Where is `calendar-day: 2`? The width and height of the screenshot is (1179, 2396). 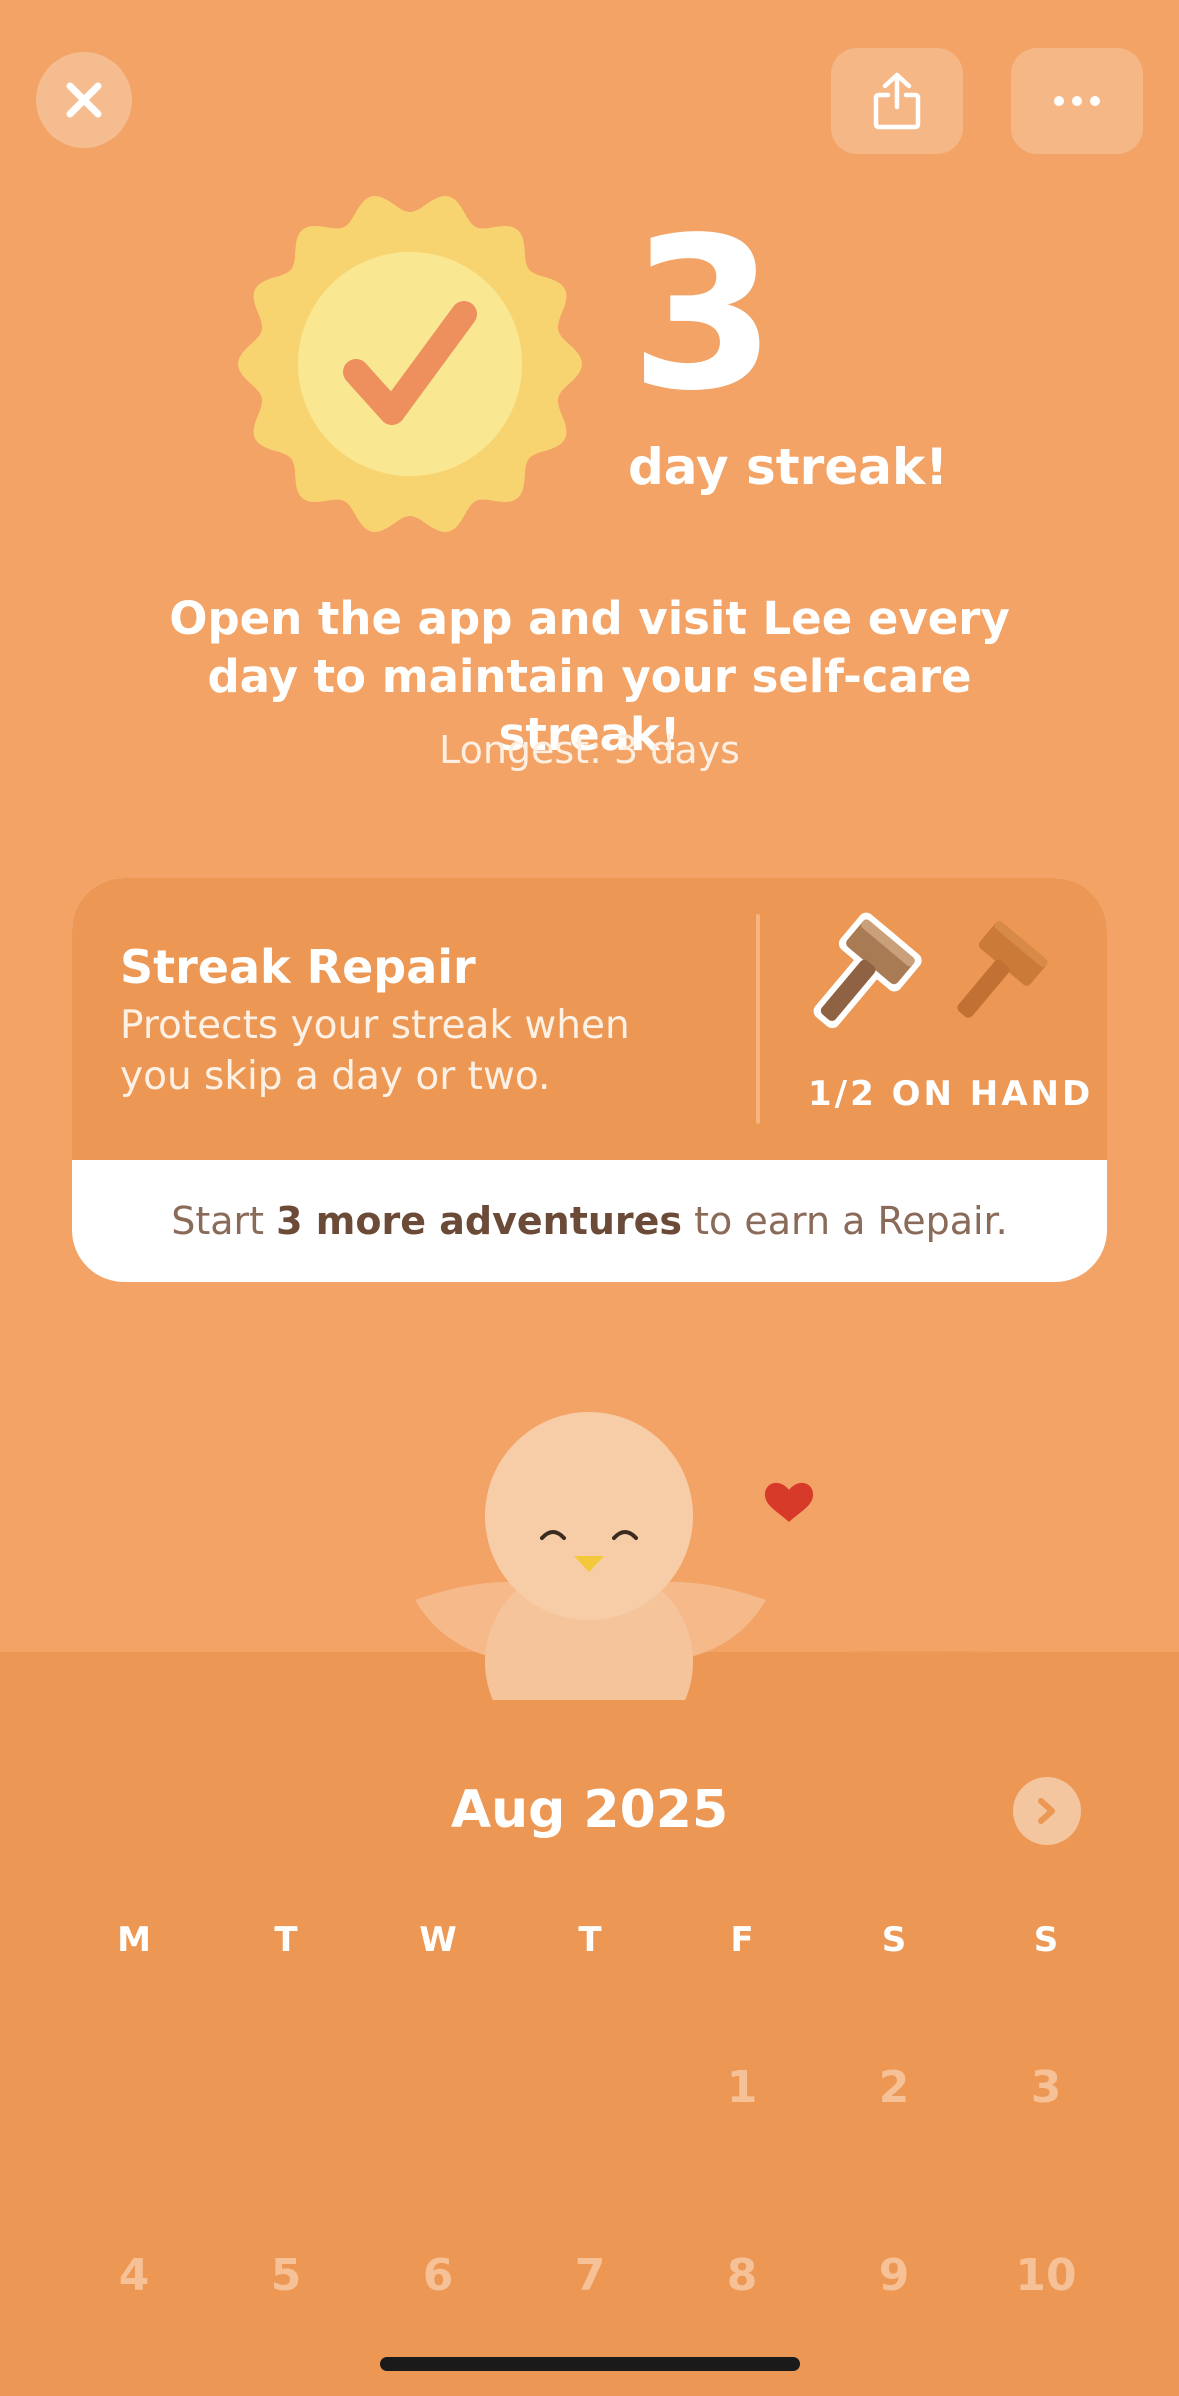
calendar-day: 2 is located at coordinates (894, 2087).